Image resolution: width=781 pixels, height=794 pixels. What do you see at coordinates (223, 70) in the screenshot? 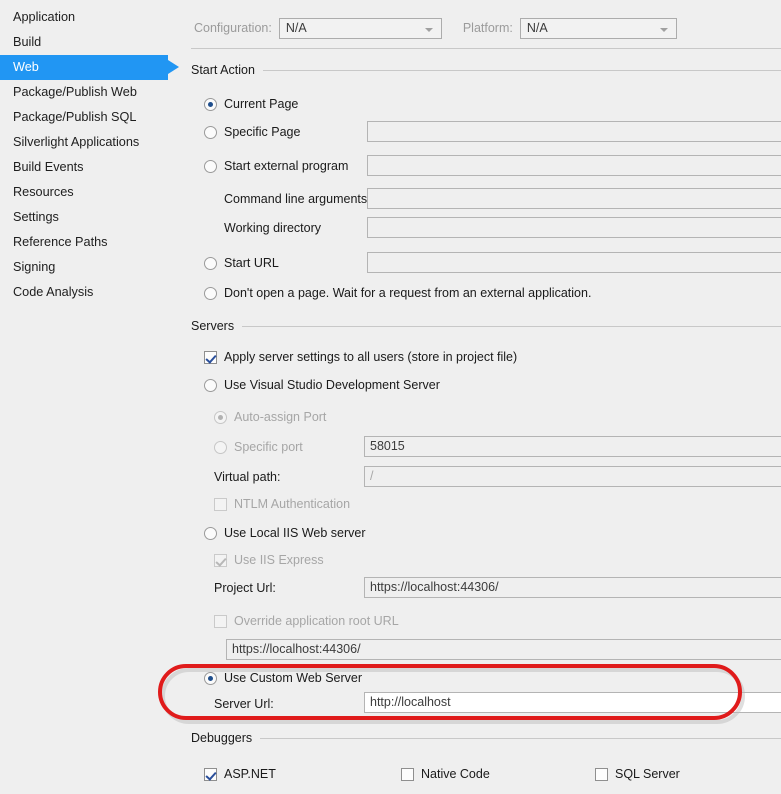
I see `start-action-header-label: Start Action` at bounding box center [223, 70].